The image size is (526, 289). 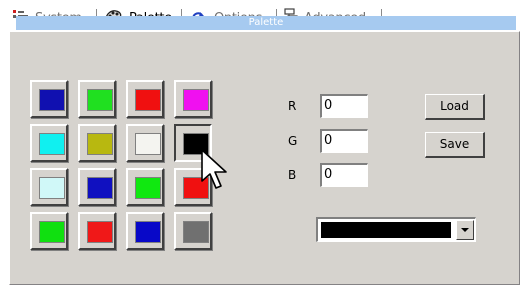 What do you see at coordinates (465, 230) in the screenshot?
I see `chevron-down-icon` at bounding box center [465, 230].